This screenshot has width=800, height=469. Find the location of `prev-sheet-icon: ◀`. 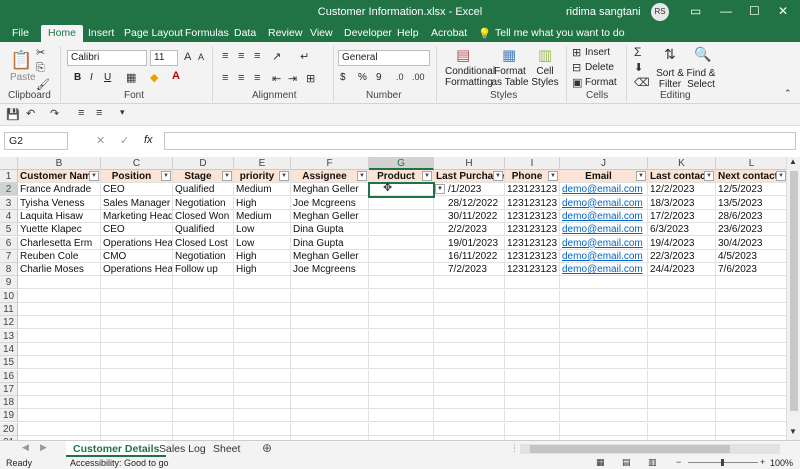

prev-sheet-icon: ◀ is located at coordinates (25, 447).